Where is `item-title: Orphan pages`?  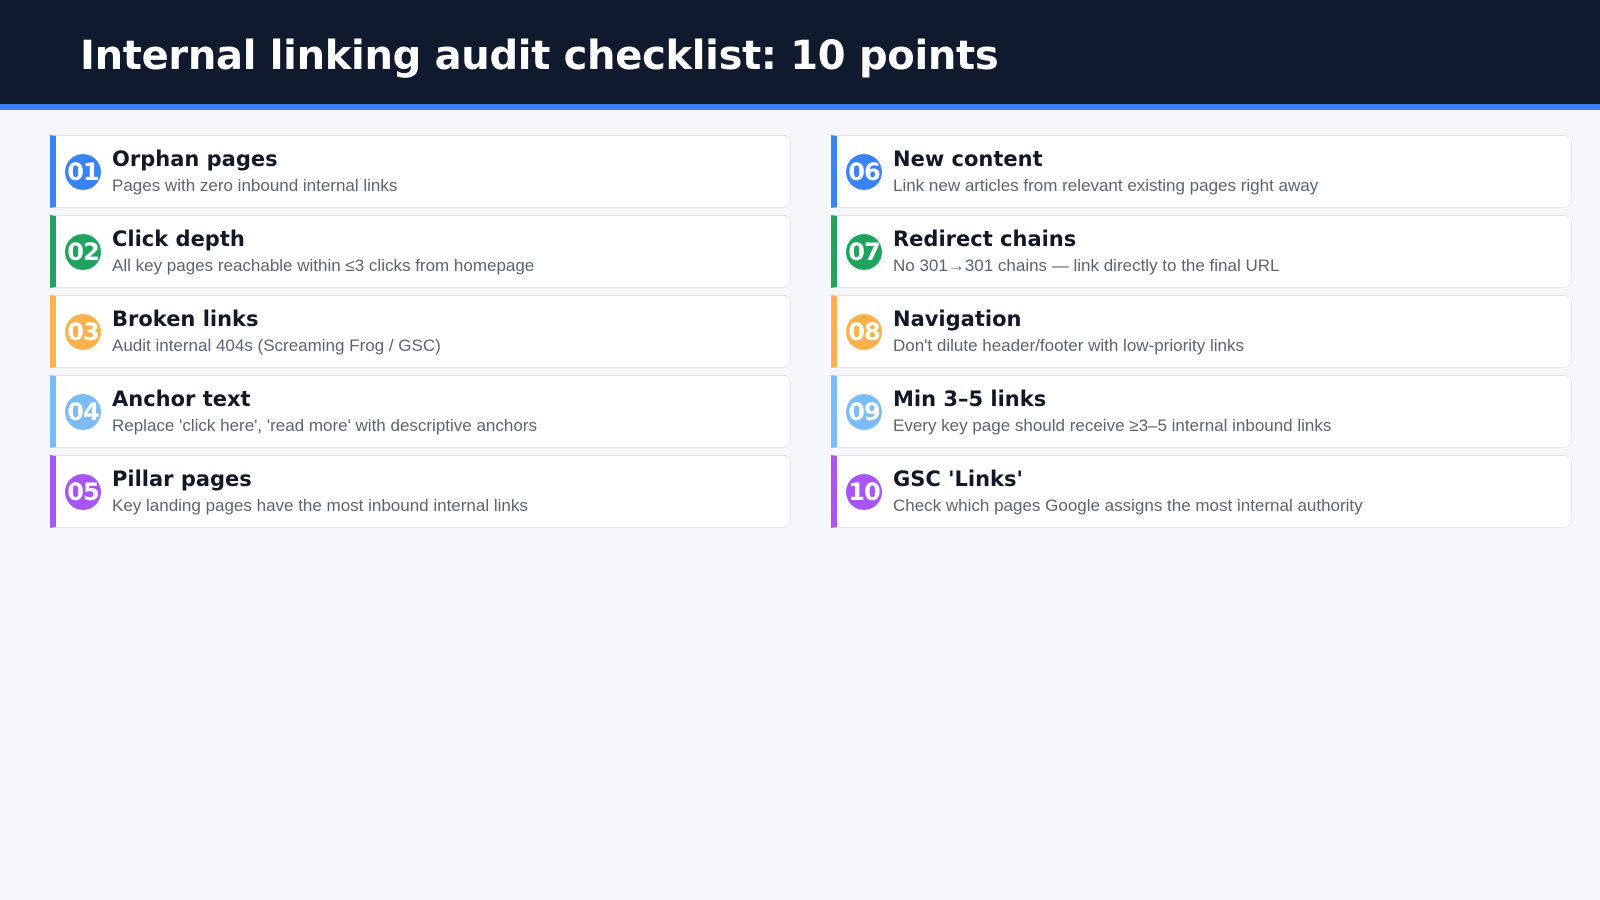 item-title: Orphan pages is located at coordinates (195, 159).